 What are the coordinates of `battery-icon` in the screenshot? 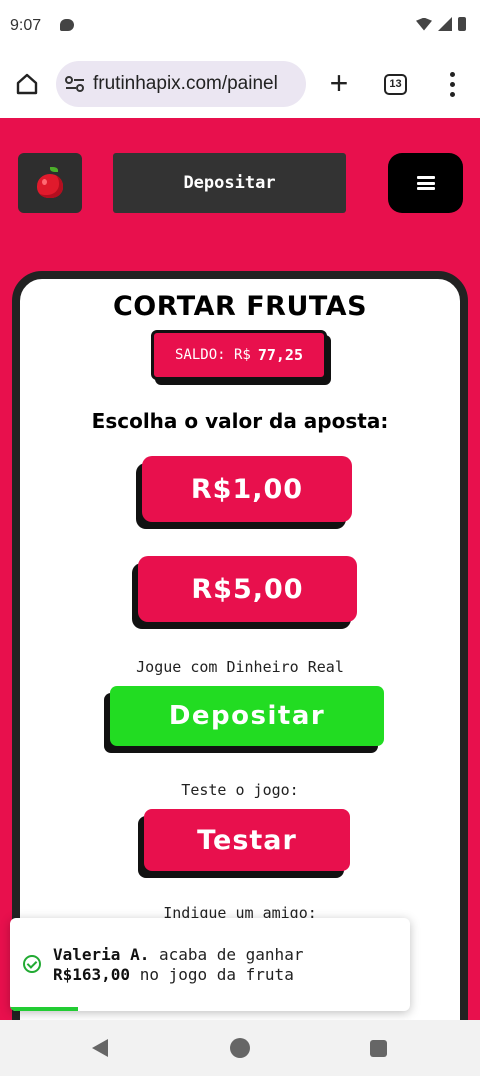 It's located at (462, 24).